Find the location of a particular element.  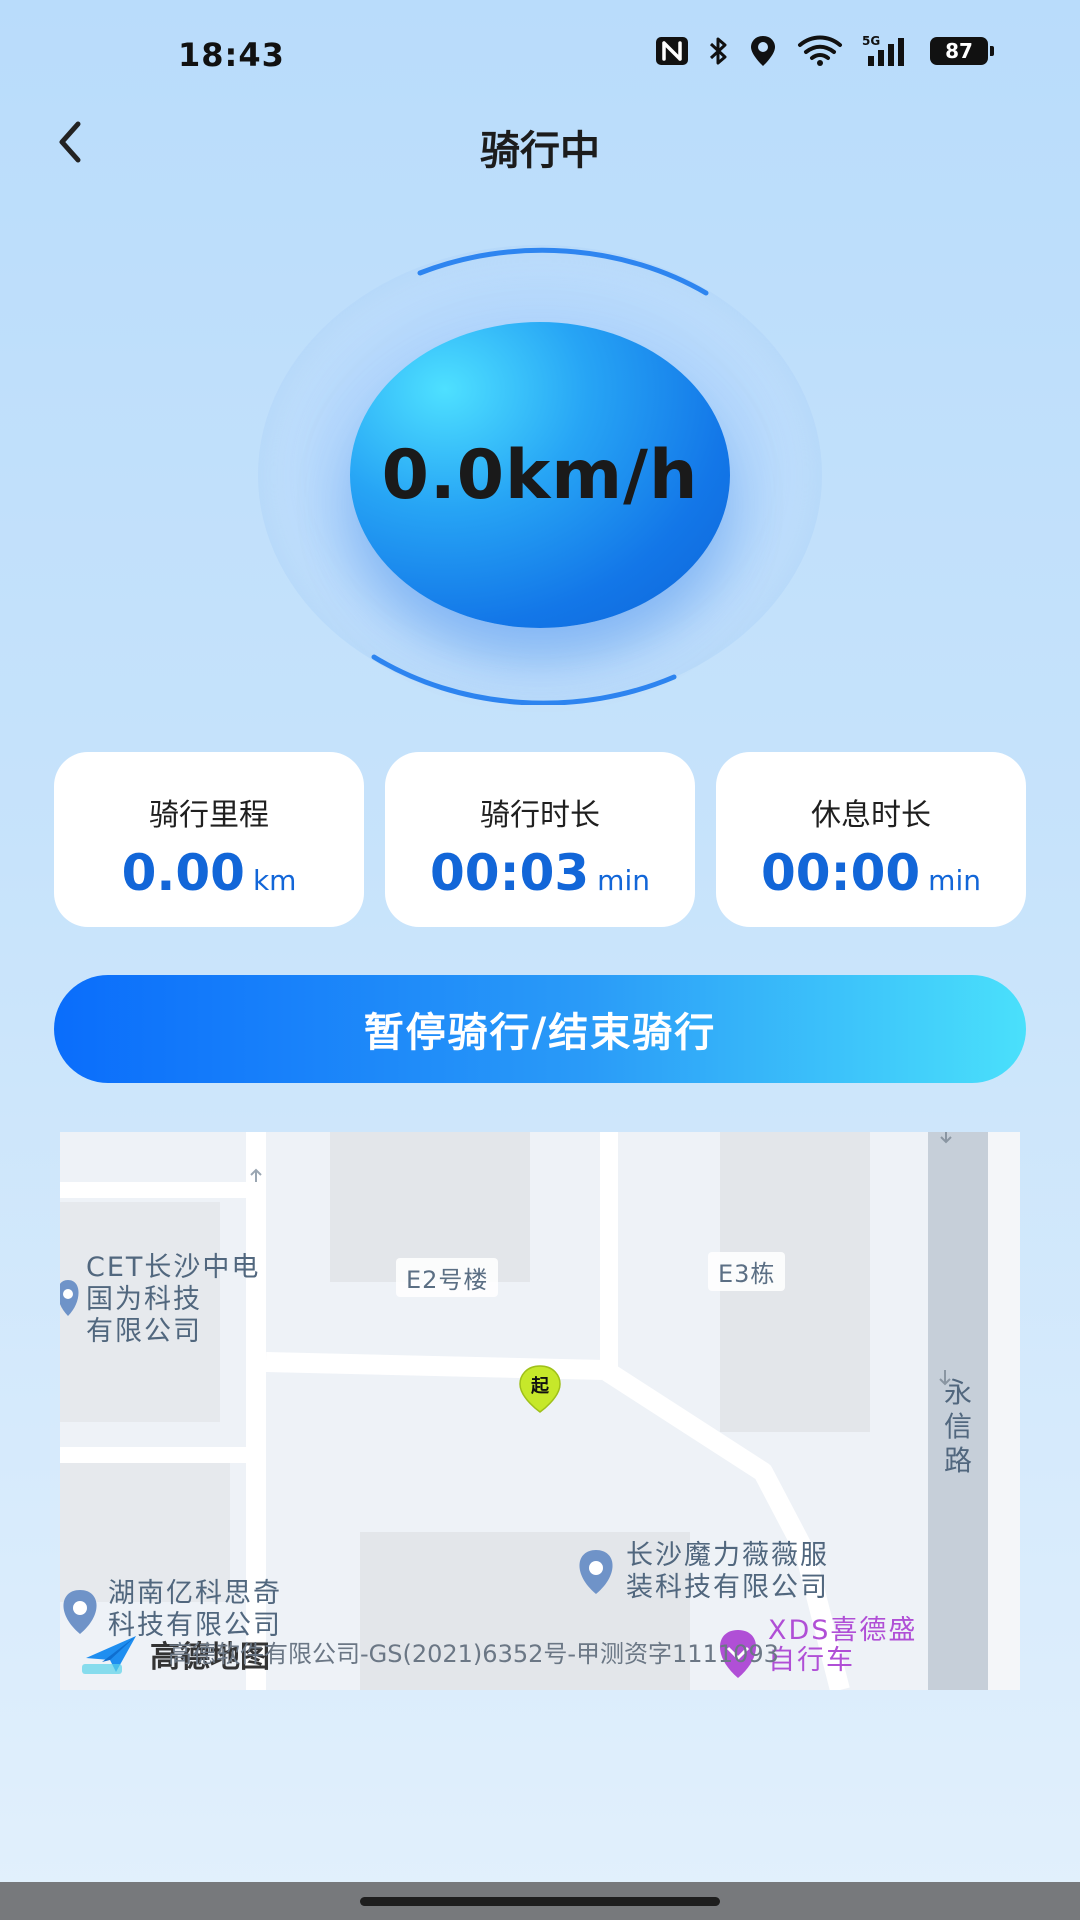

system-nav-bar is located at coordinates (540, 1901).